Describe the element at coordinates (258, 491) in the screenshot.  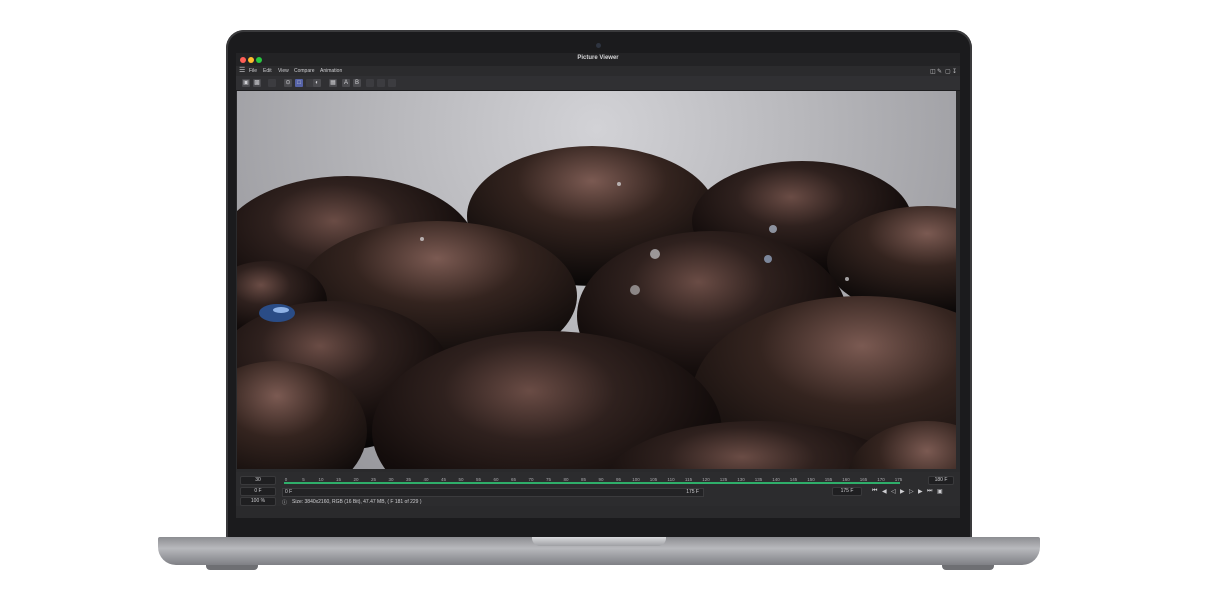
I see `start-frame-field: 0 F` at that location.